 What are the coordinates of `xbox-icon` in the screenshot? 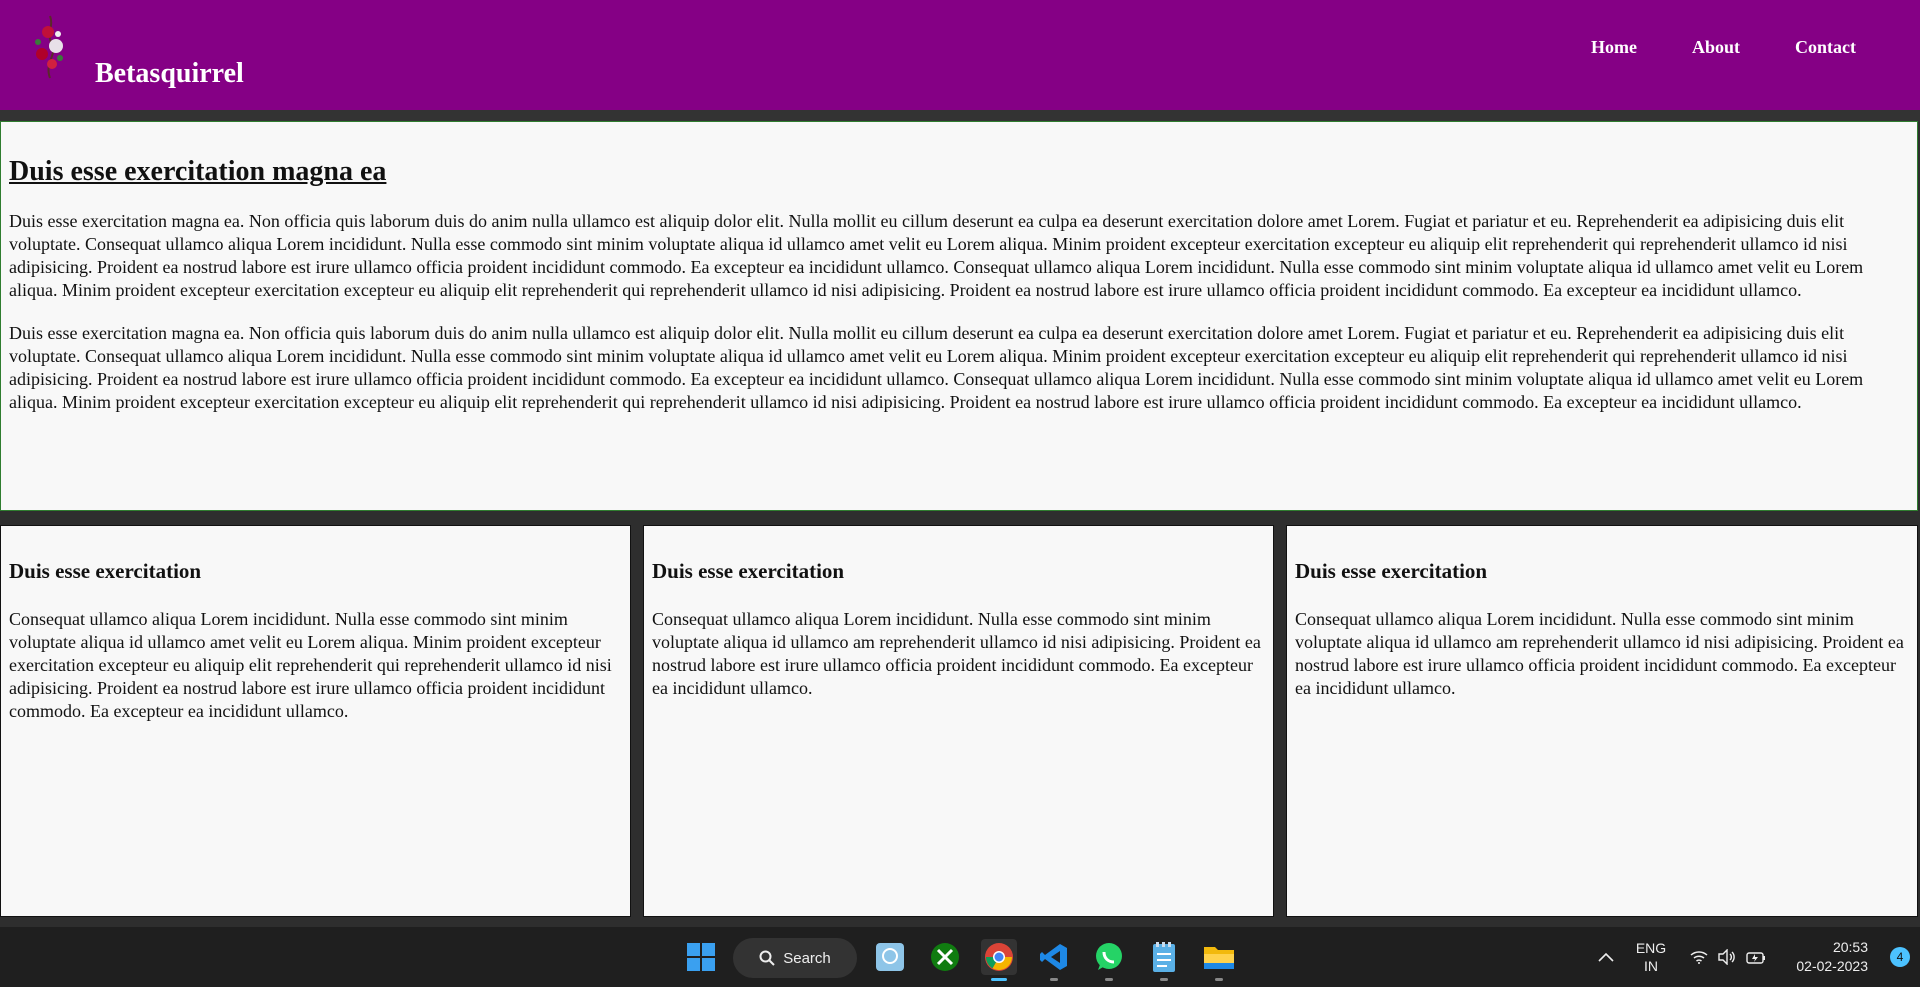 It's located at (945, 957).